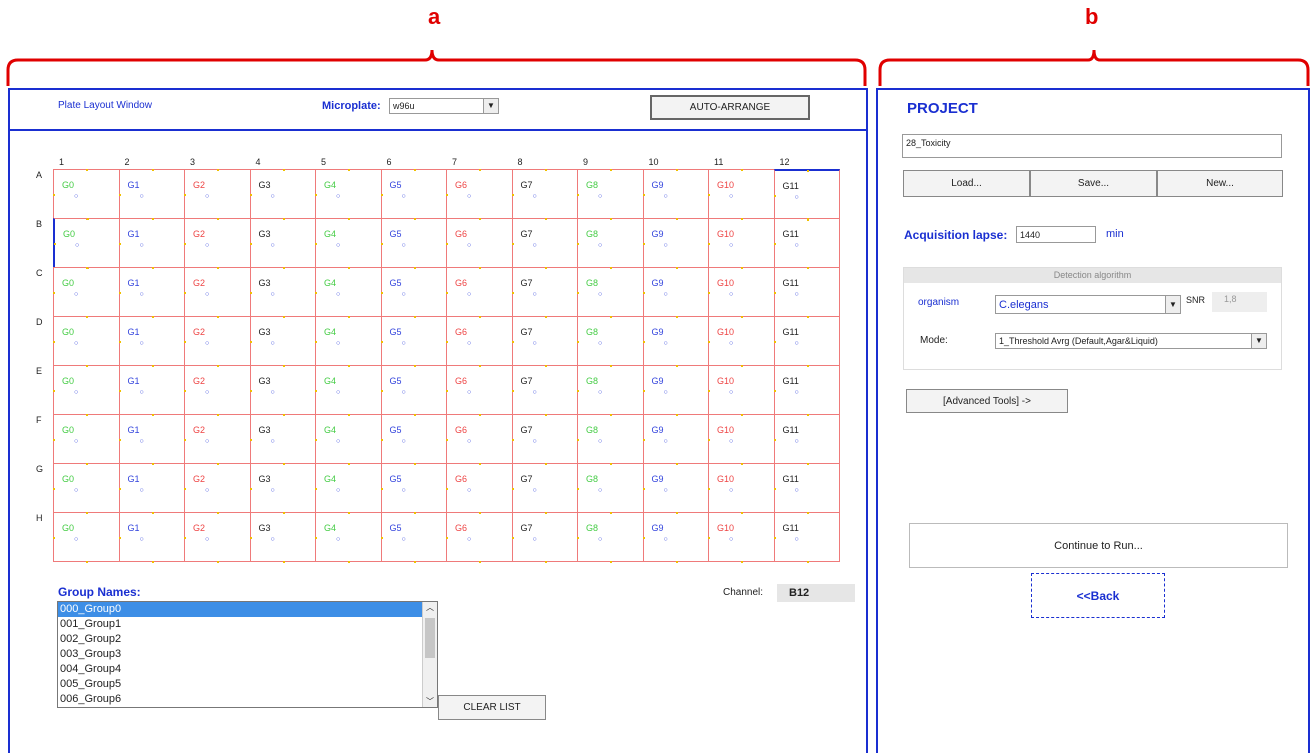 This screenshot has height=753, width=1313. What do you see at coordinates (430, 701) in the screenshot?
I see `scroll-down-icon: ﹀` at bounding box center [430, 701].